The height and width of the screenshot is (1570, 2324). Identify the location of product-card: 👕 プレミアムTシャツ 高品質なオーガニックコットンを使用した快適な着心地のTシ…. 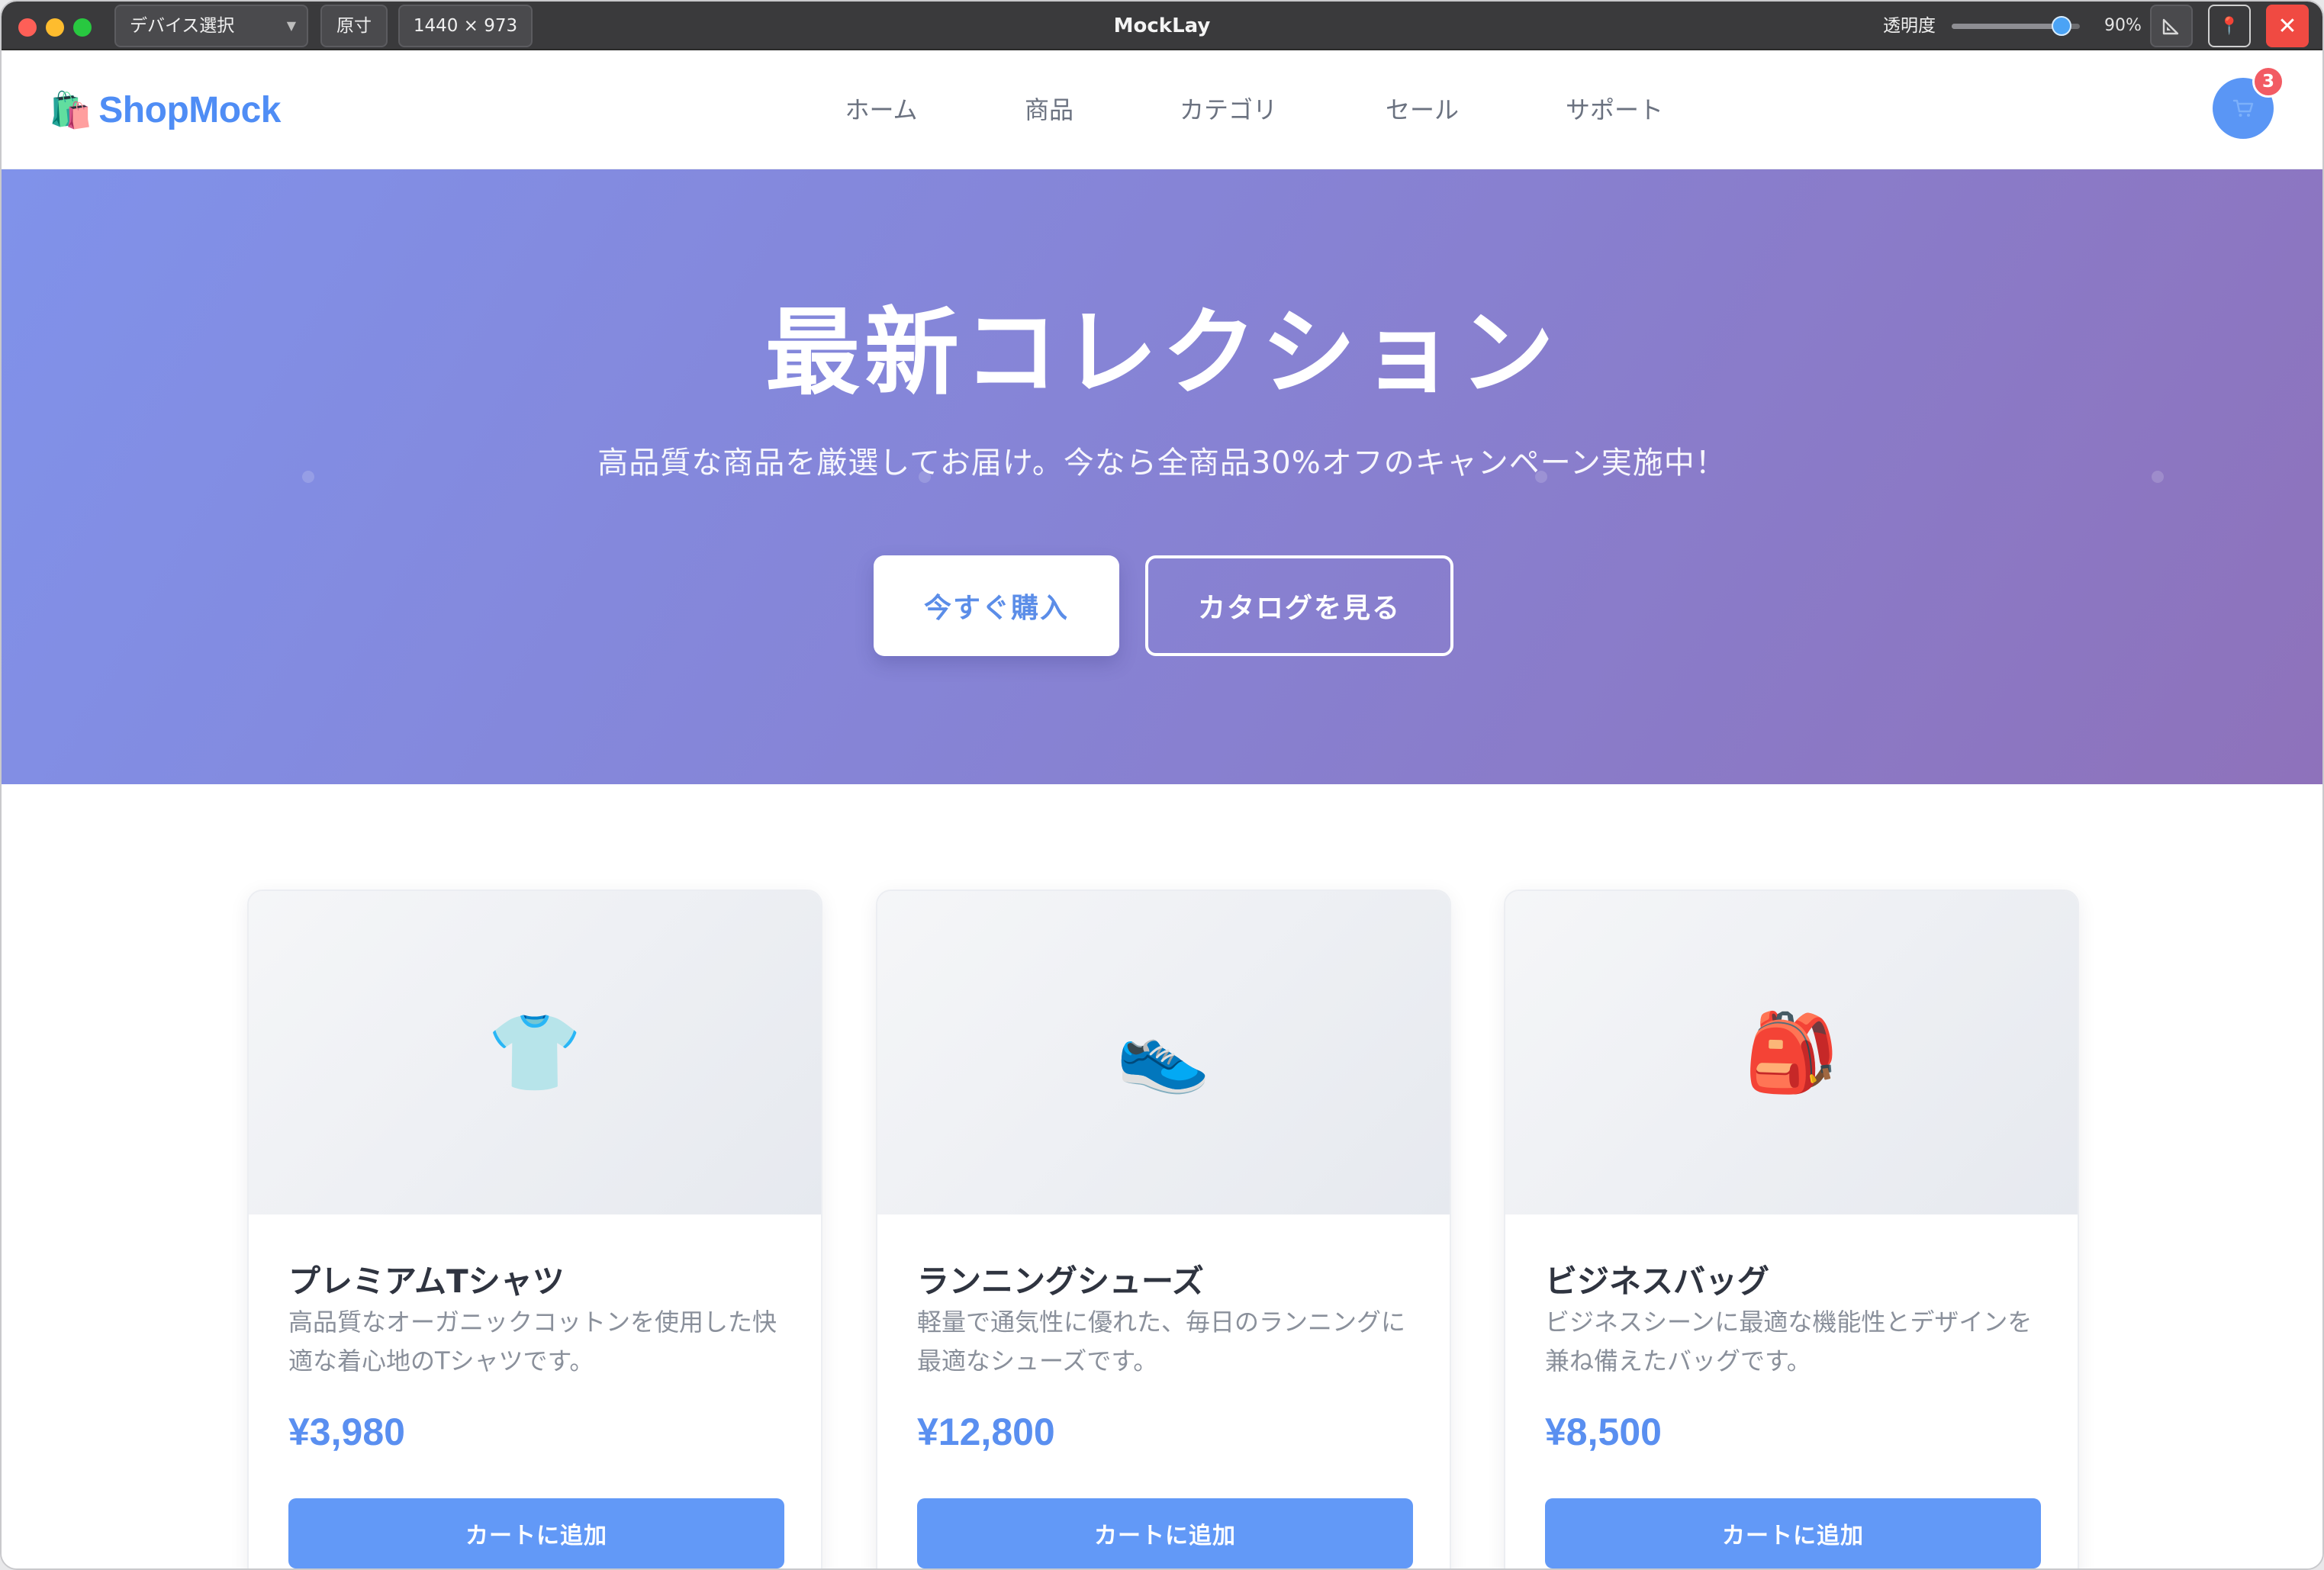
(534, 1229).